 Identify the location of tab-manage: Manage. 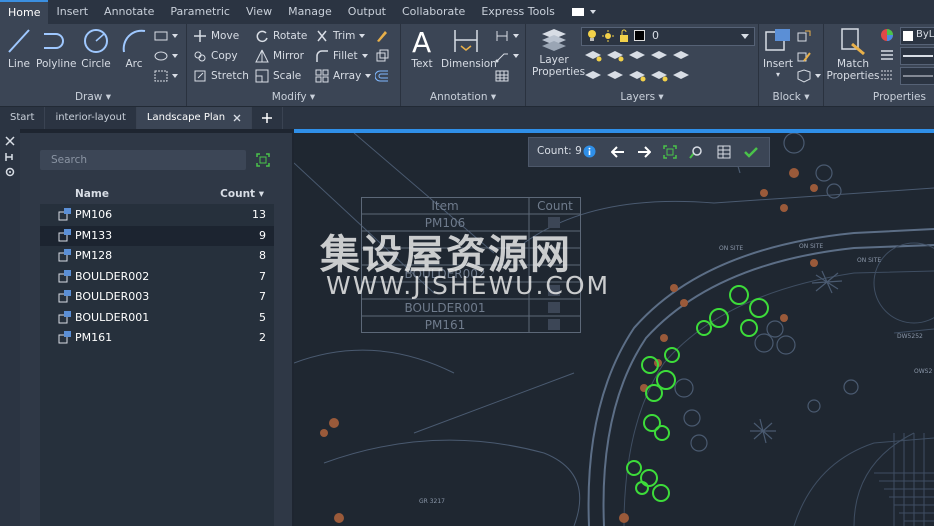
(310, 12).